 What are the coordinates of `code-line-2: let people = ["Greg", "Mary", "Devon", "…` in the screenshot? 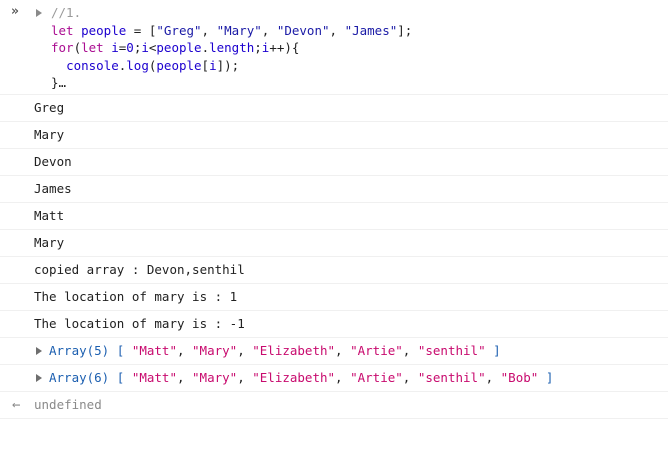 It's located at (232, 30).